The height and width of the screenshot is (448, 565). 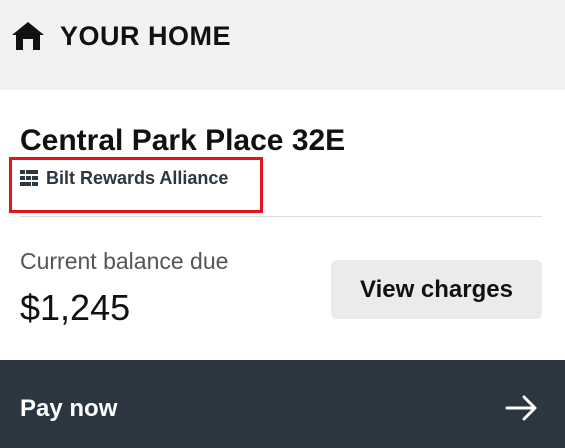 What do you see at coordinates (281, 216) in the screenshot?
I see `divider` at bounding box center [281, 216].